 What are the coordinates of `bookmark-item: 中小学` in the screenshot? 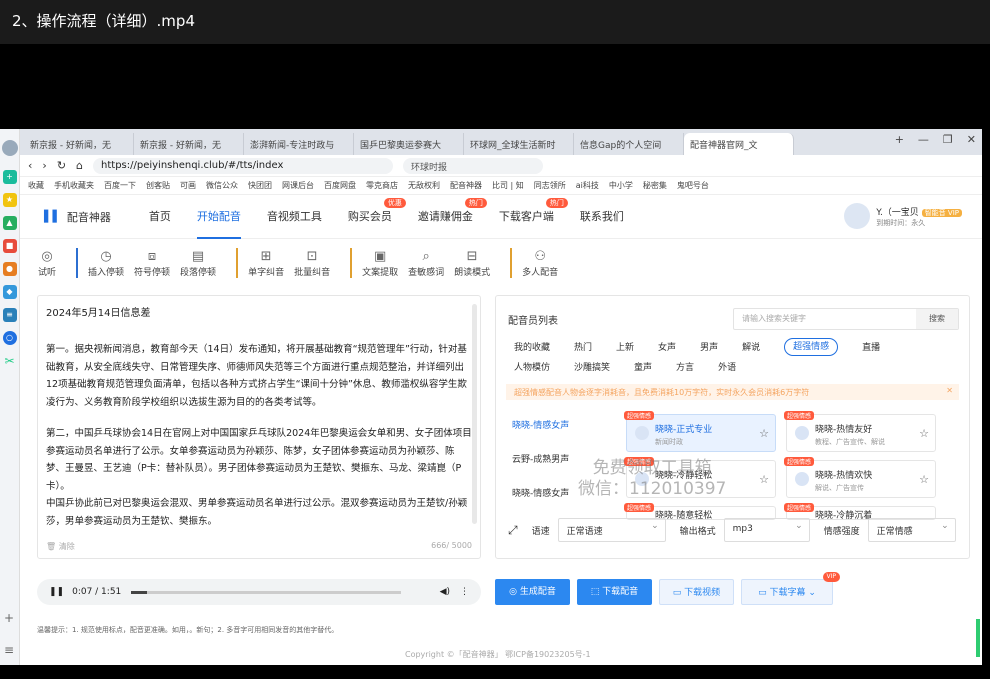 It's located at (621, 185).